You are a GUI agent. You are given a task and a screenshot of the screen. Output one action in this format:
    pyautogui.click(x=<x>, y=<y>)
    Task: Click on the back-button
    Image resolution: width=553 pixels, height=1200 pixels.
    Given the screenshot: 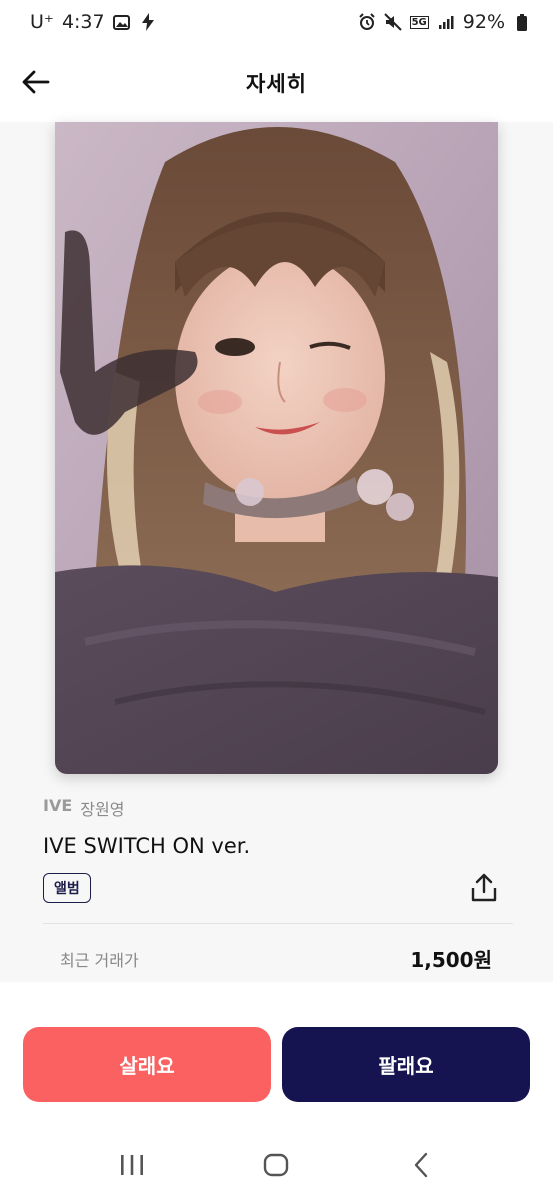 What is the action you would take?
    pyautogui.click(x=36, y=82)
    